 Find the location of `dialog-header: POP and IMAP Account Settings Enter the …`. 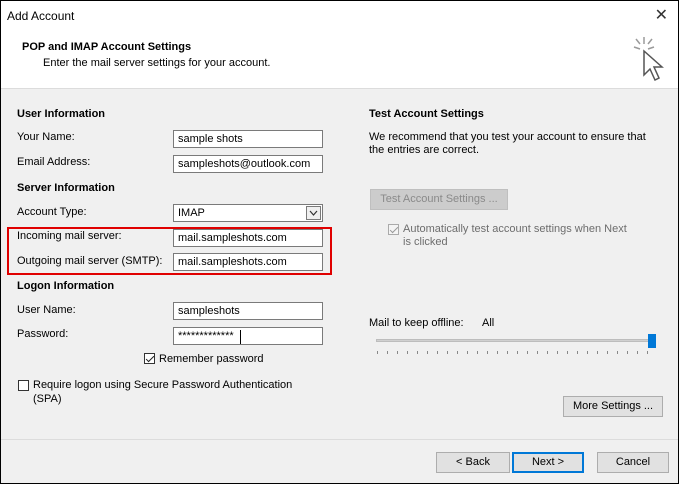

dialog-header: POP and IMAP Account Settings Enter the … is located at coordinates (339, 60).